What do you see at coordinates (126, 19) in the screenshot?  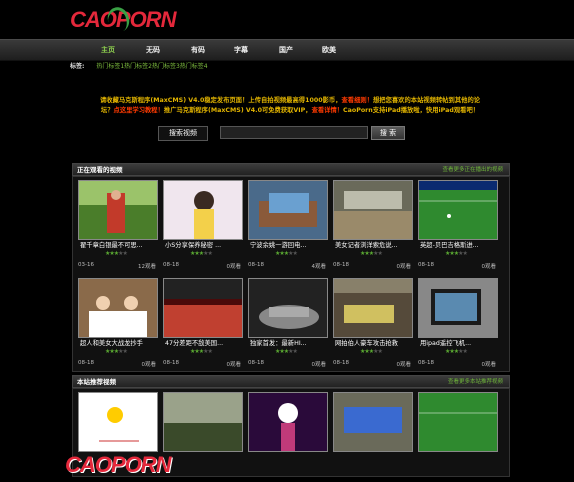 I see `site-logo: CAOPORN` at bounding box center [126, 19].